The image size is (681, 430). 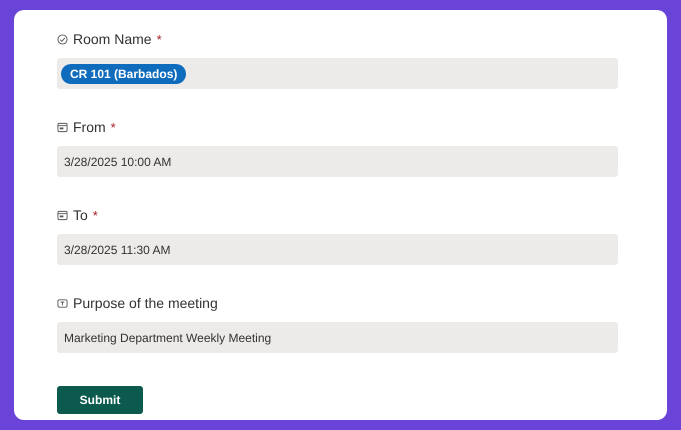 I want to click on field-label: To, so click(x=80, y=215).